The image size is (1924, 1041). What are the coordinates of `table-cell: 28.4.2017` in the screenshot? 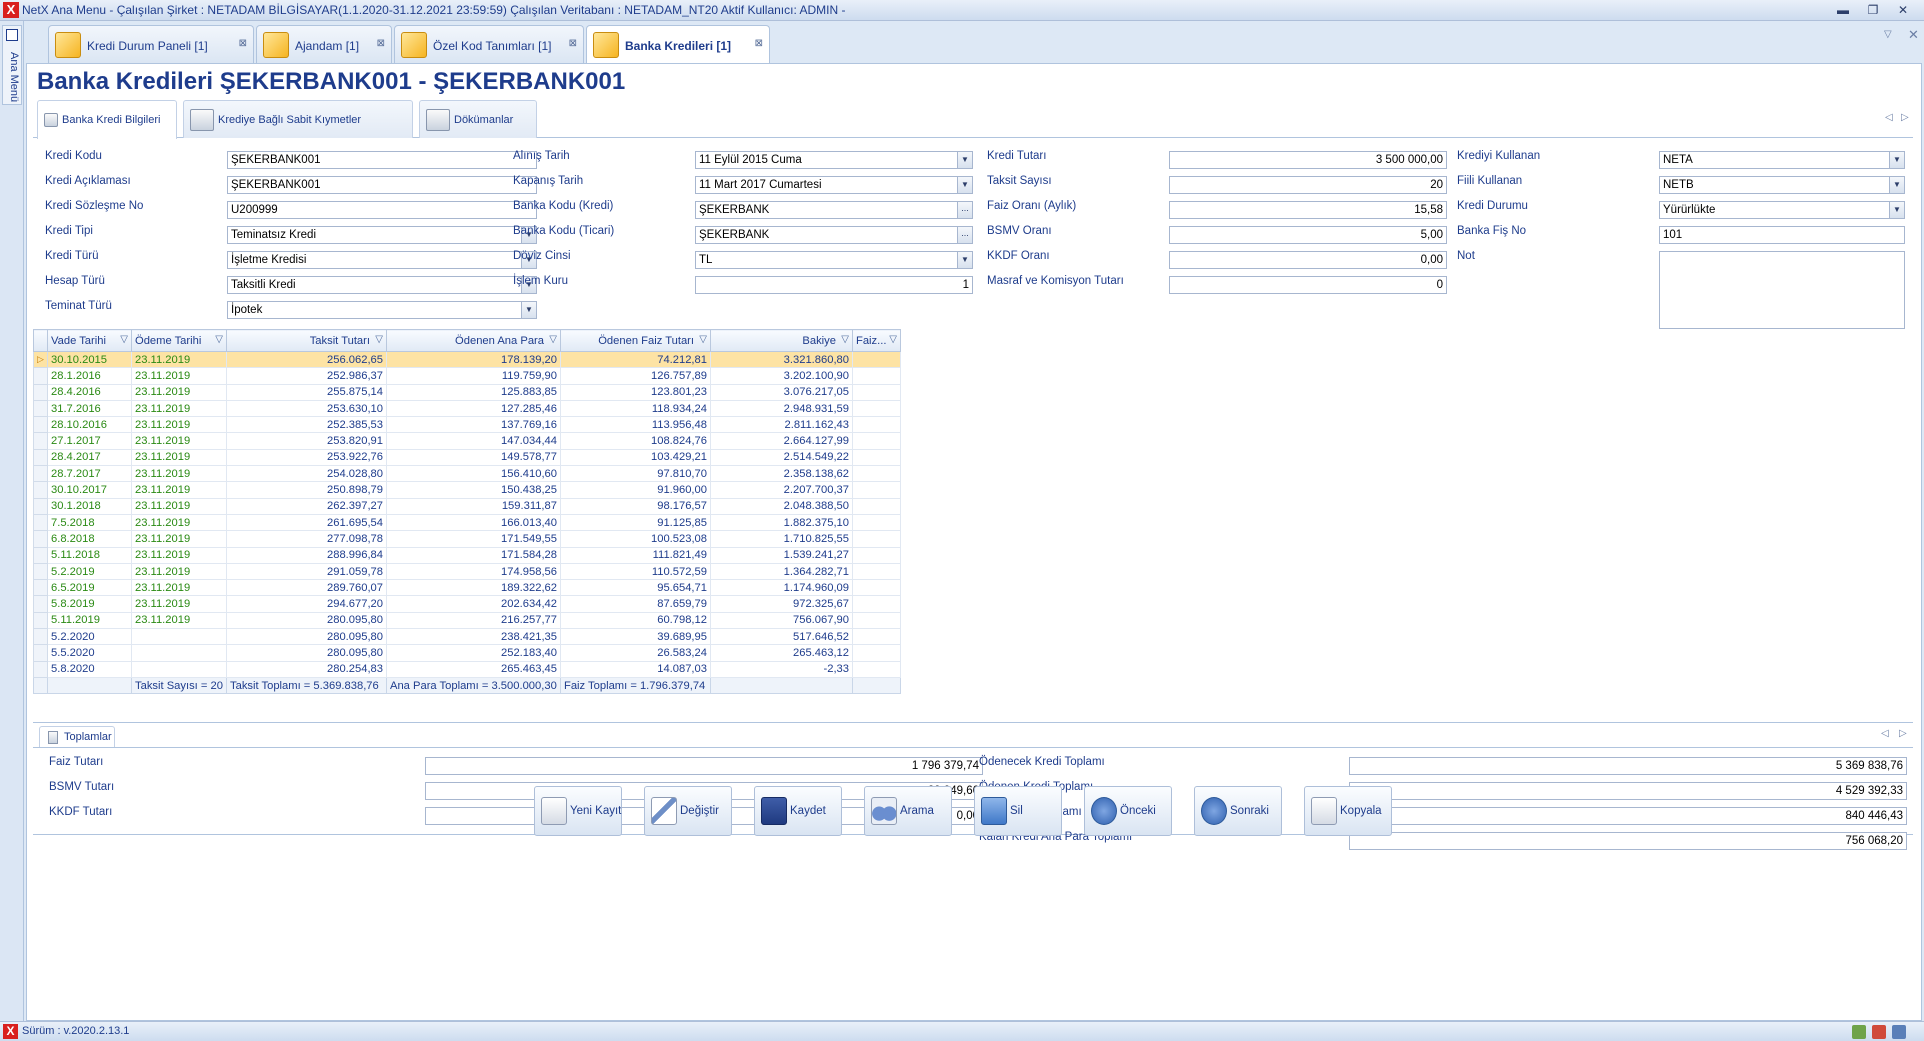 It's located at (89, 457).